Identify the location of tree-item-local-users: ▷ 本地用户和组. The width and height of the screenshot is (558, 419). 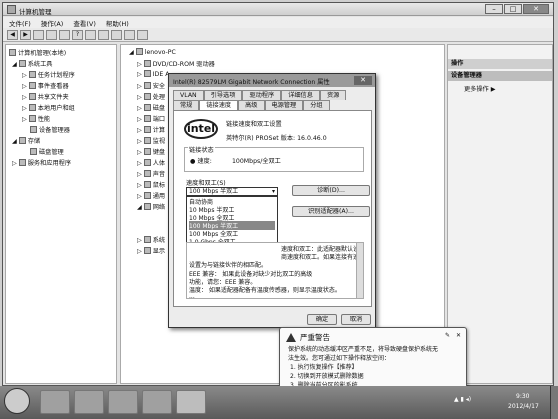
(48, 107).